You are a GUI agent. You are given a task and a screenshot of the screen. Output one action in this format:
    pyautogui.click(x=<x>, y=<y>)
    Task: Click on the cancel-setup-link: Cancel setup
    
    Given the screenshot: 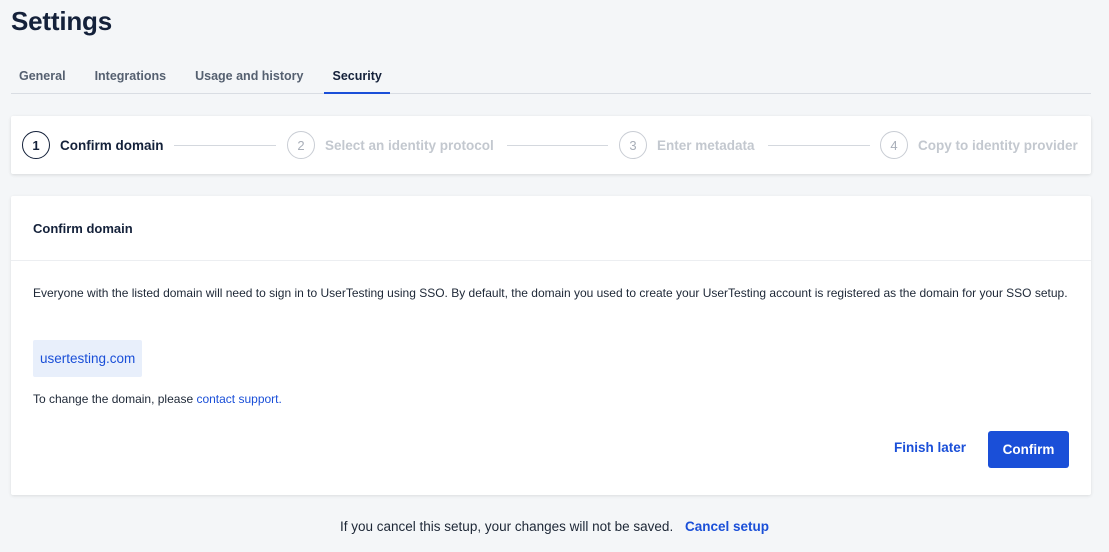 What is the action you would take?
    pyautogui.click(x=727, y=526)
    